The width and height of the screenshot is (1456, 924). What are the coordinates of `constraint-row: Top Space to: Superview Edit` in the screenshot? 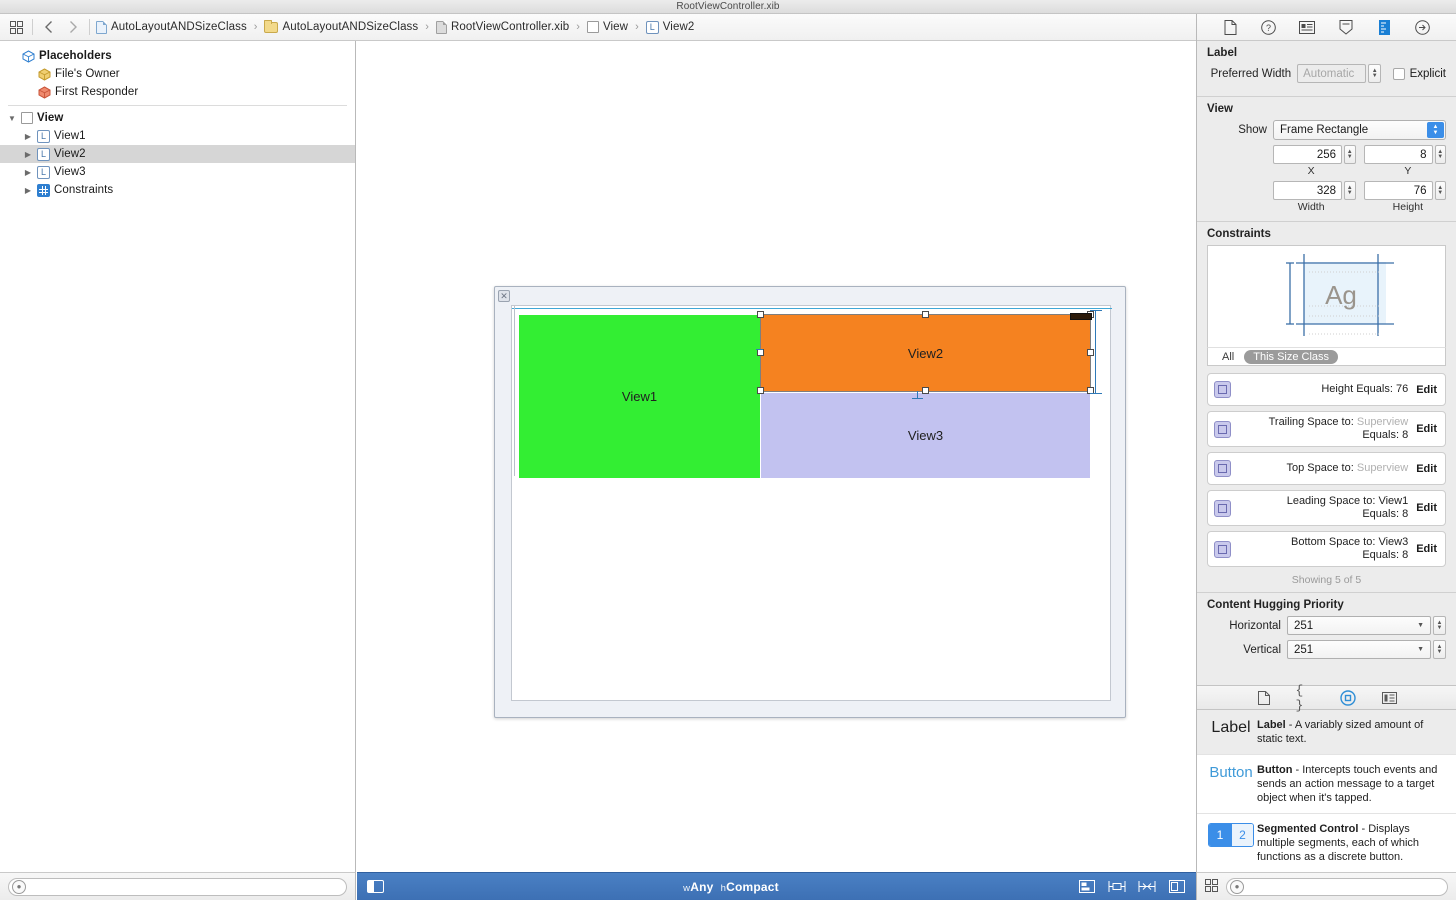 It's located at (1326, 468).